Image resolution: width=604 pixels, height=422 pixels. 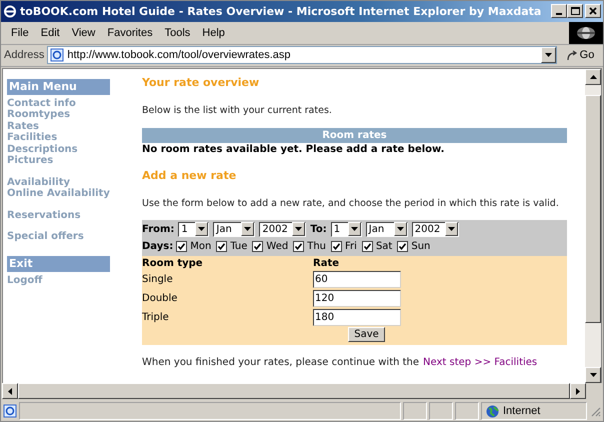 I want to click on address-field: http://www.tobook.com/tool/overviewrates.asp, so click(x=302, y=55).